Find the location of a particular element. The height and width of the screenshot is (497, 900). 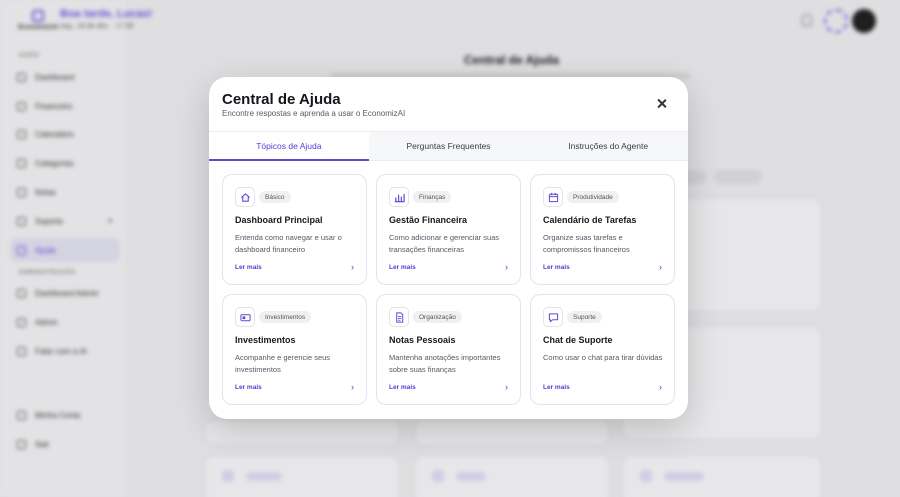

chat-icon is located at coordinates (553, 317).